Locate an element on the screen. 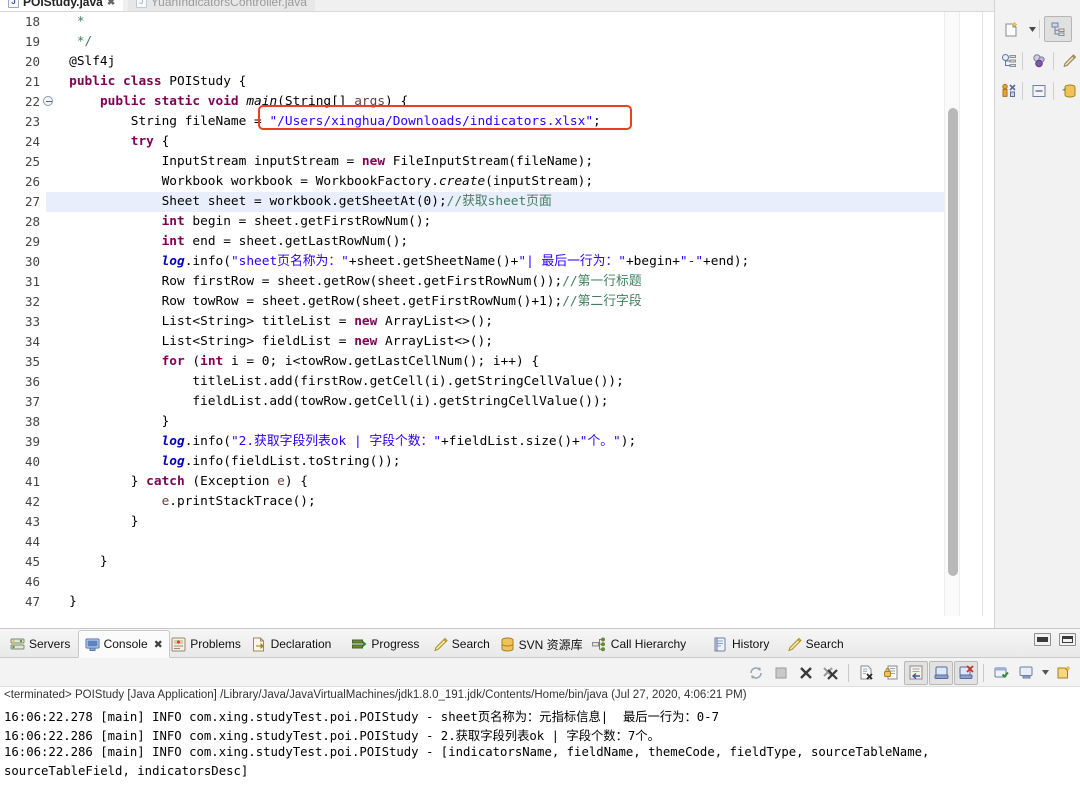  code-line: try { is located at coordinates (496, 142).